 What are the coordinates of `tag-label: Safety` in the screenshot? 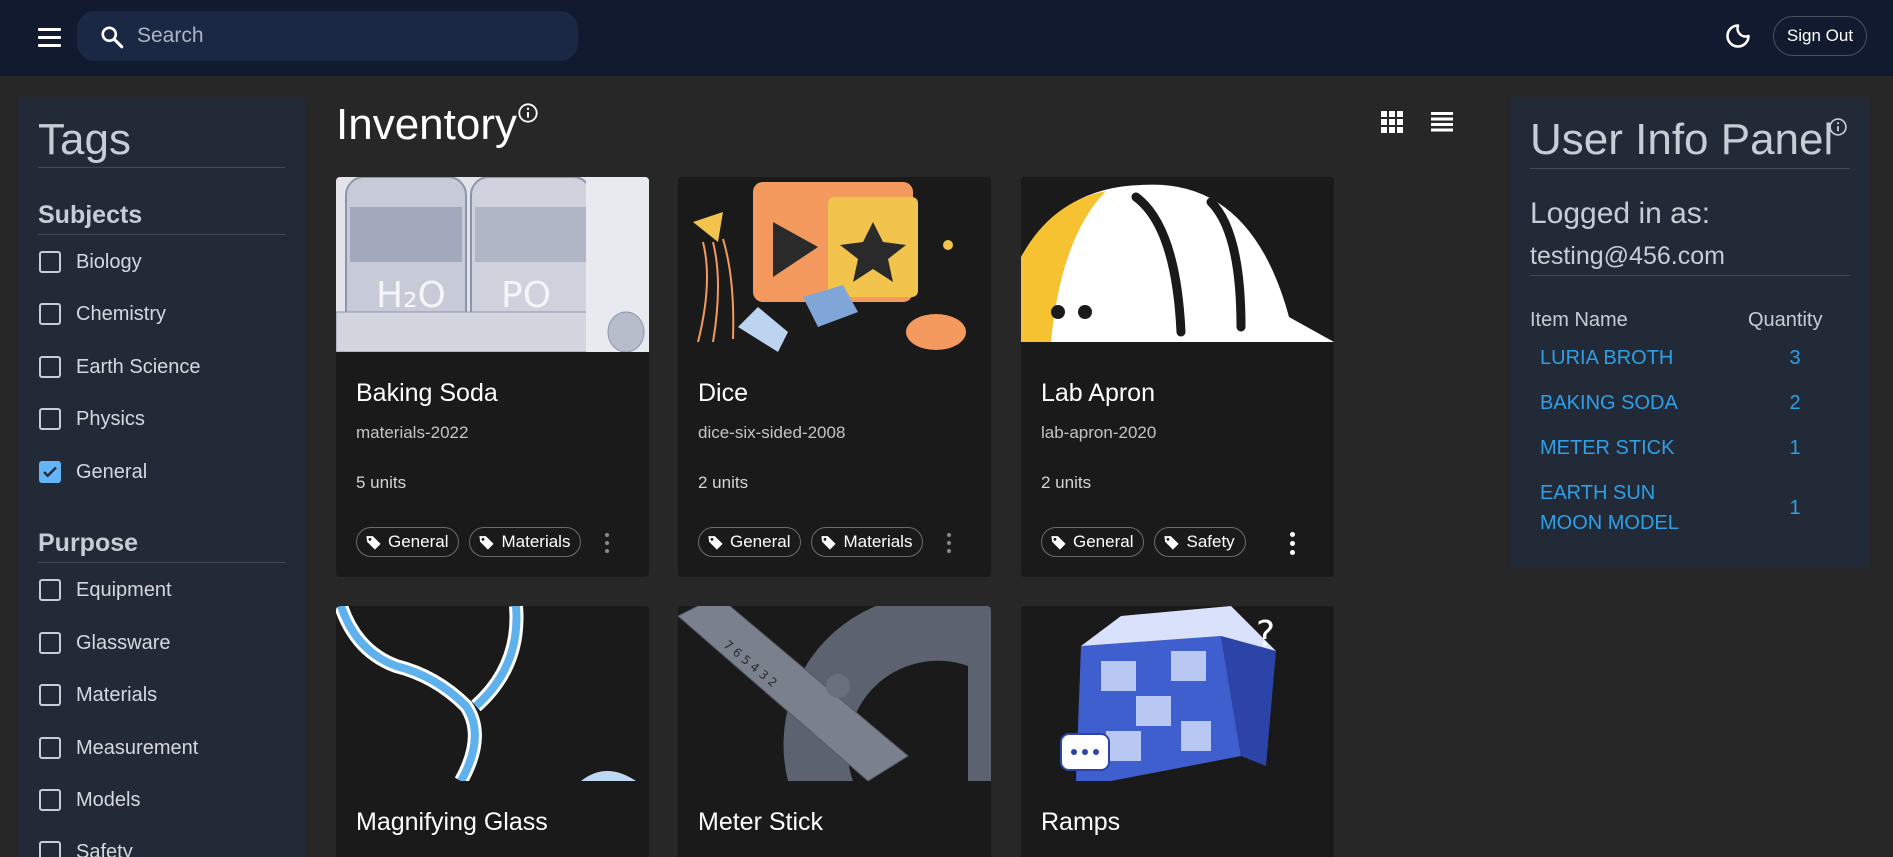 It's located at (104, 848).